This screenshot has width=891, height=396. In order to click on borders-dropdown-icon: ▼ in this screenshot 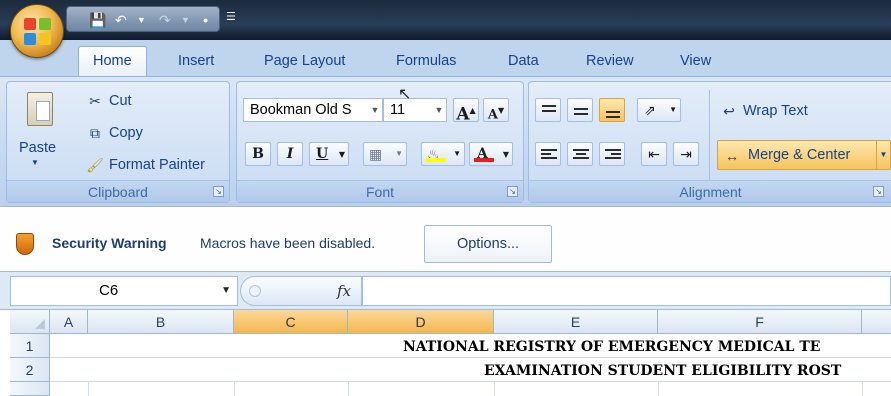, I will do `click(399, 154)`.